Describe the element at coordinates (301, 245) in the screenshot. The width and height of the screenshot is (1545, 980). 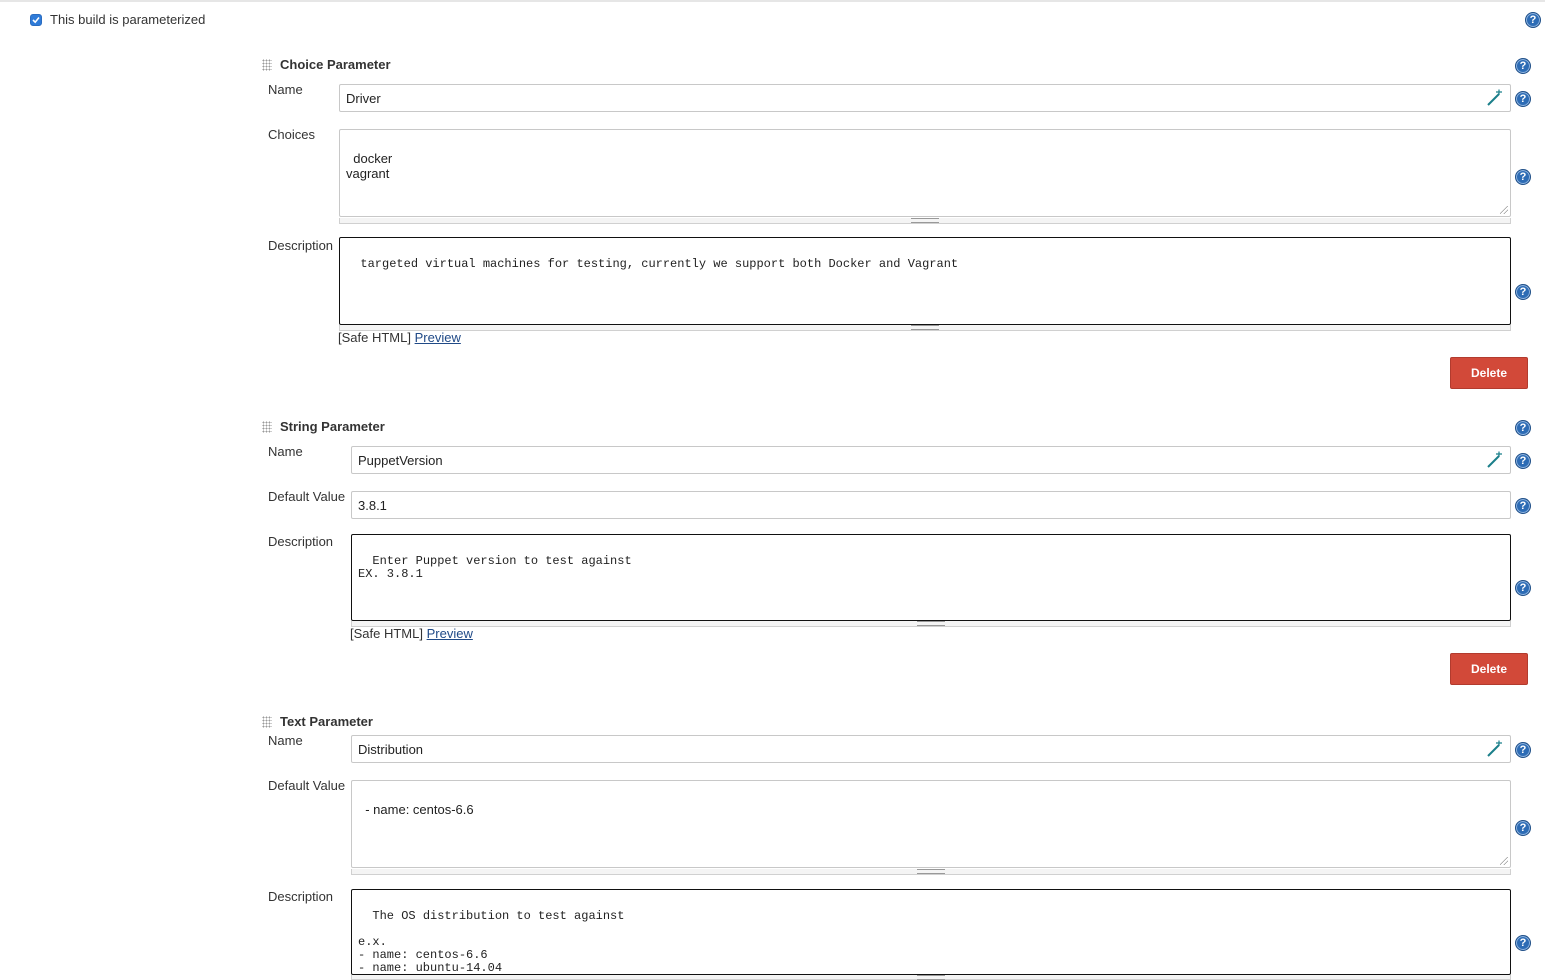
I see `choice-description-label: Description` at that location.